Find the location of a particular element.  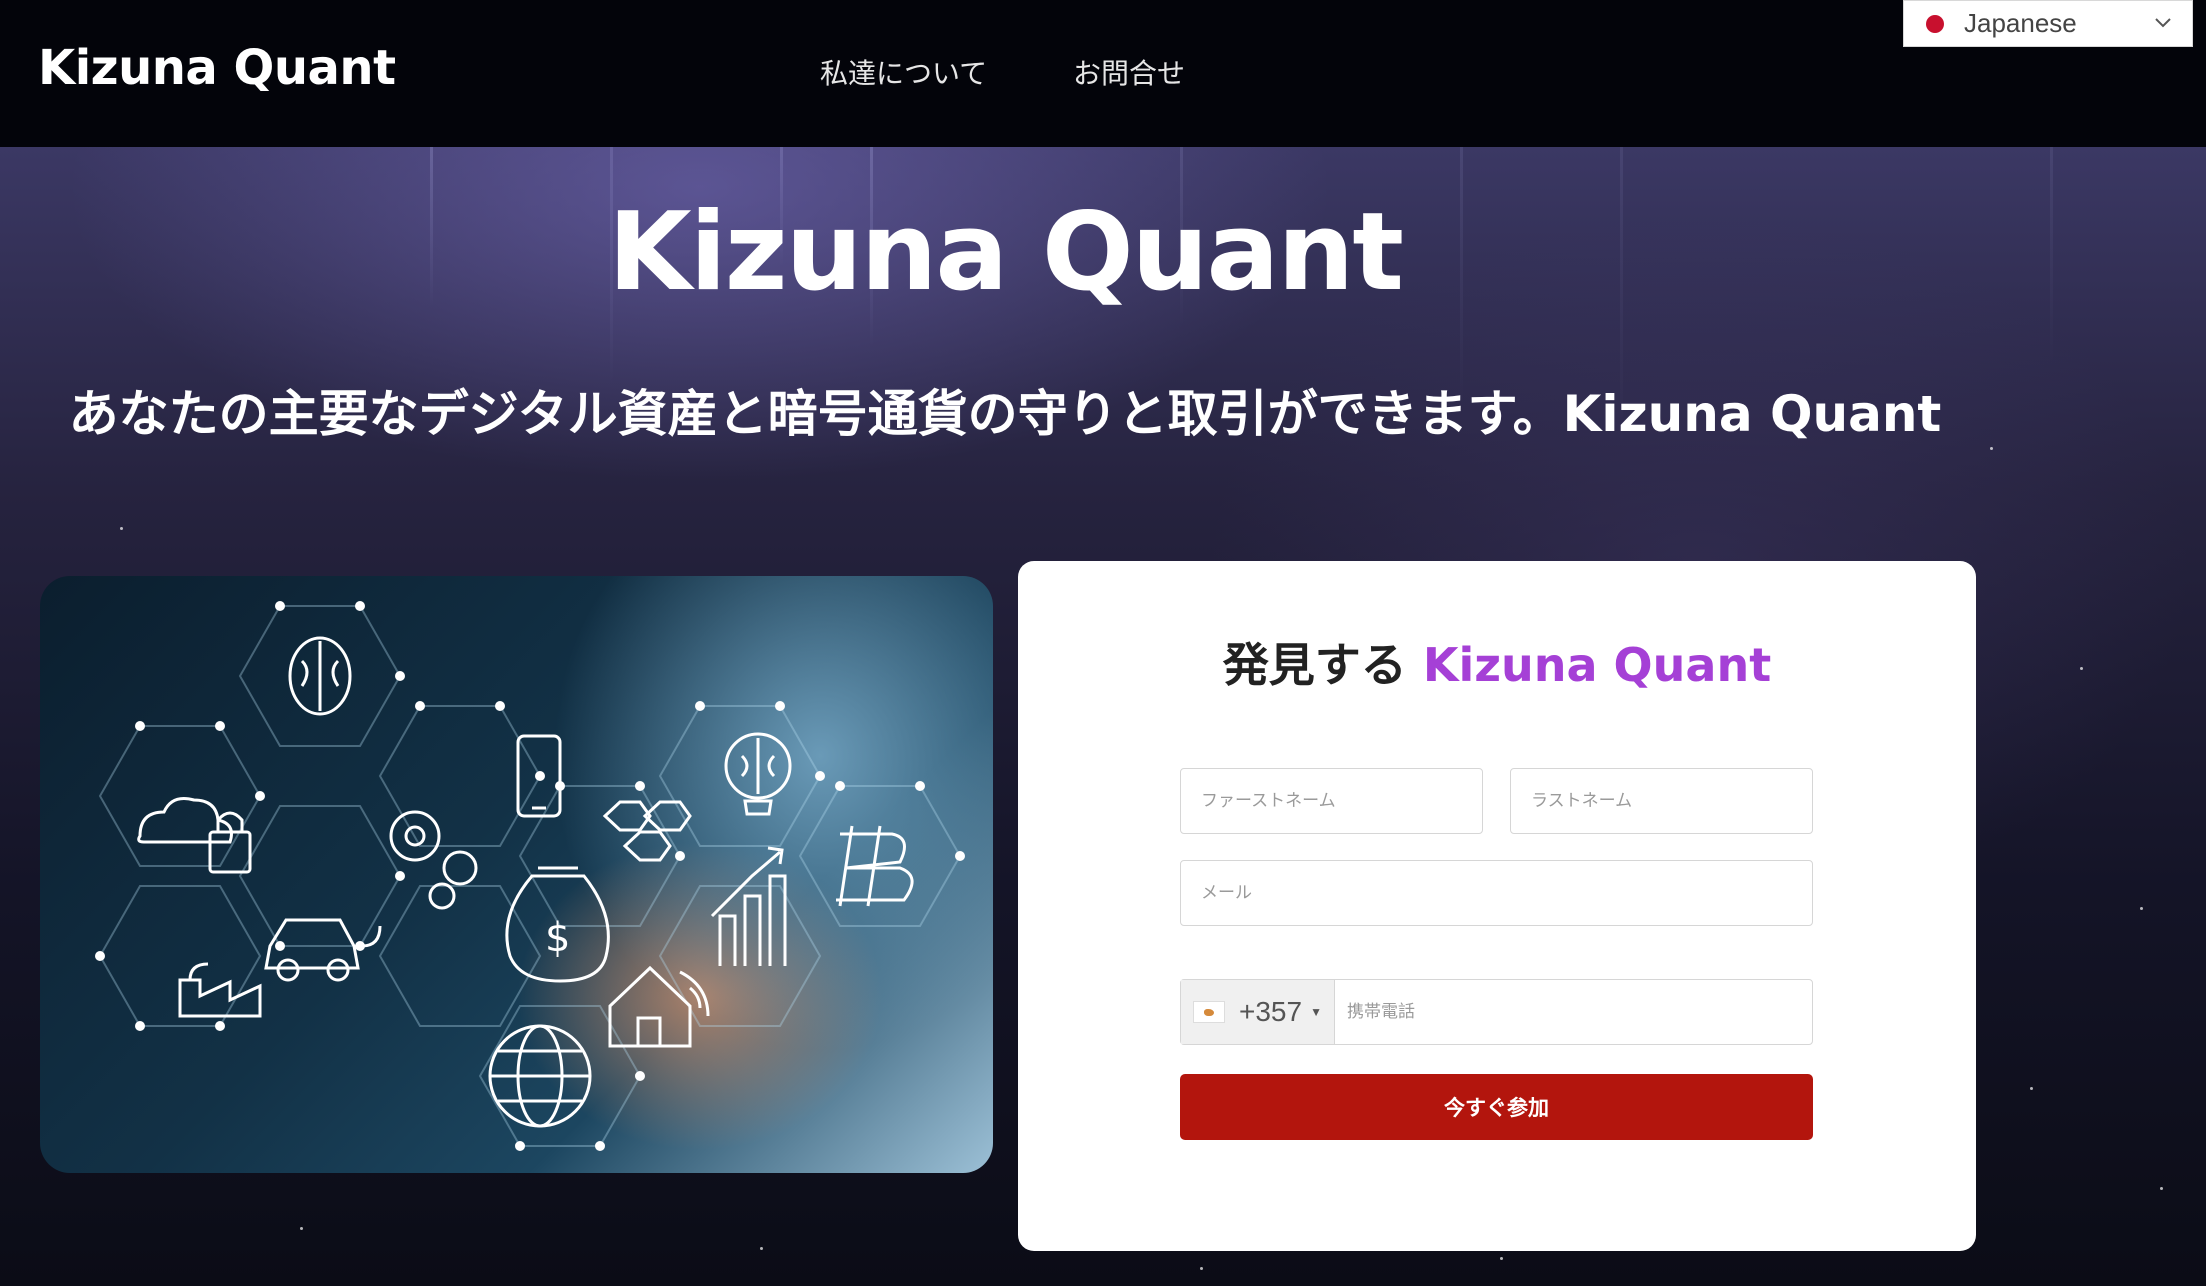

brain-icon is located at coordinates (320, 676).